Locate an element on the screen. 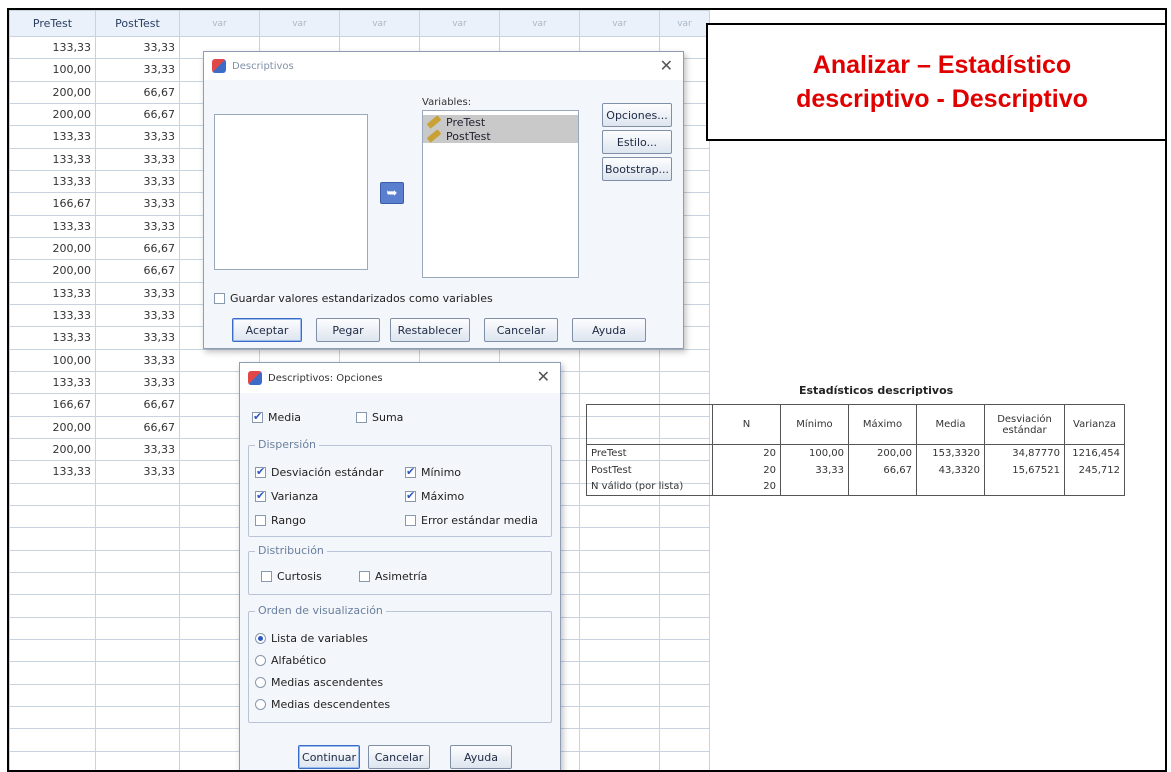 The width and height of the screenshot is (1171, 772). orden-lista-radio: Lista de variables is located at coordinates (311, 638).